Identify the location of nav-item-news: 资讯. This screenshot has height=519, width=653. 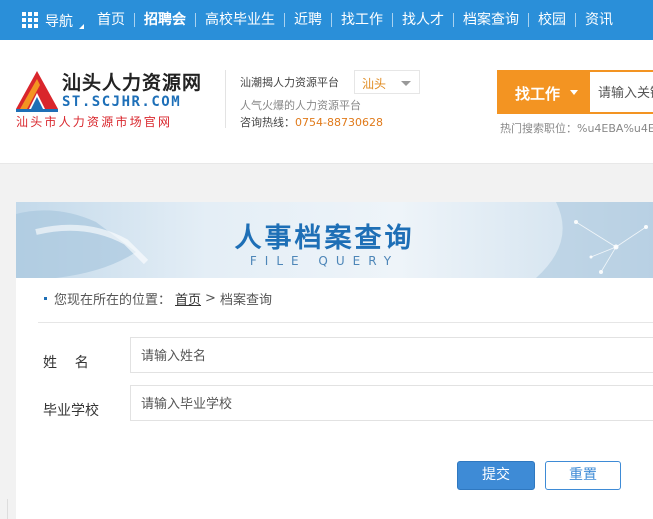
(599, 20).